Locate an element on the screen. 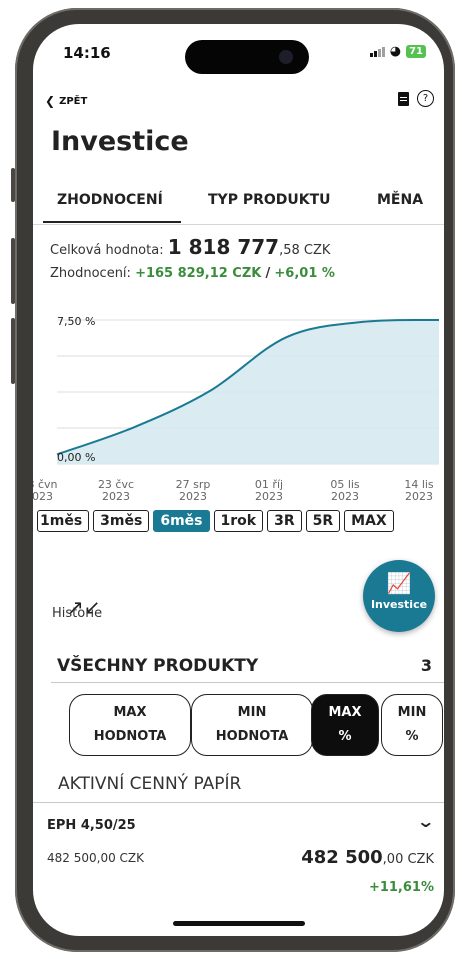 The height and width of the screenshot is (959, 463). page-title: Investice is located at coordinates (120, 141).